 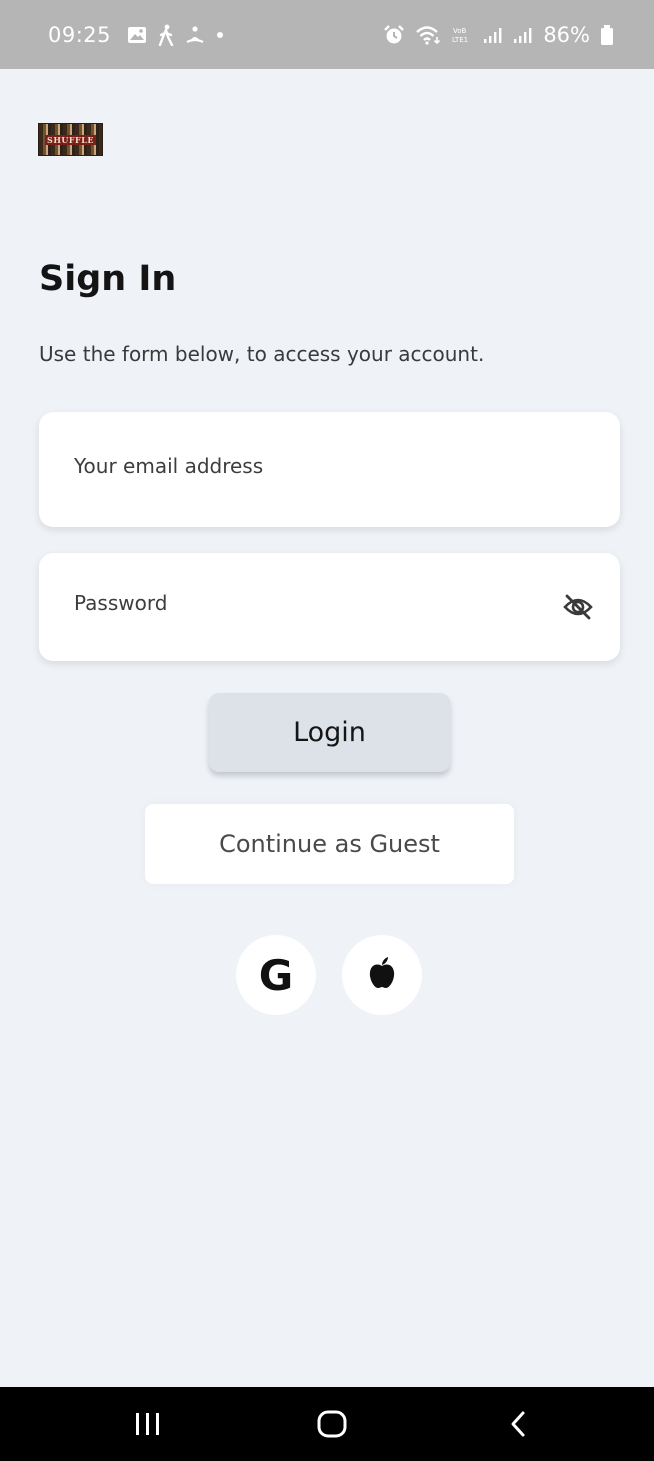 I want to click on apple-icon, so click(x=382, y=975).